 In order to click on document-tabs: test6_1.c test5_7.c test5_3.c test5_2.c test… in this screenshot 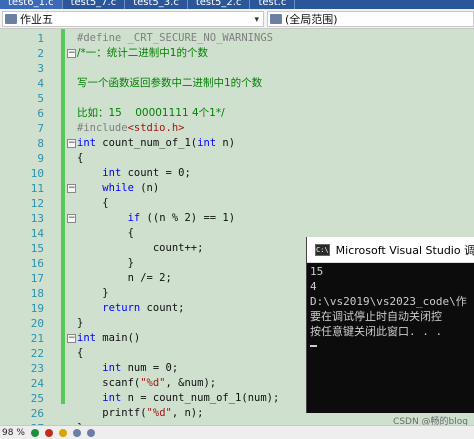, I will do `click(237, 4)`.